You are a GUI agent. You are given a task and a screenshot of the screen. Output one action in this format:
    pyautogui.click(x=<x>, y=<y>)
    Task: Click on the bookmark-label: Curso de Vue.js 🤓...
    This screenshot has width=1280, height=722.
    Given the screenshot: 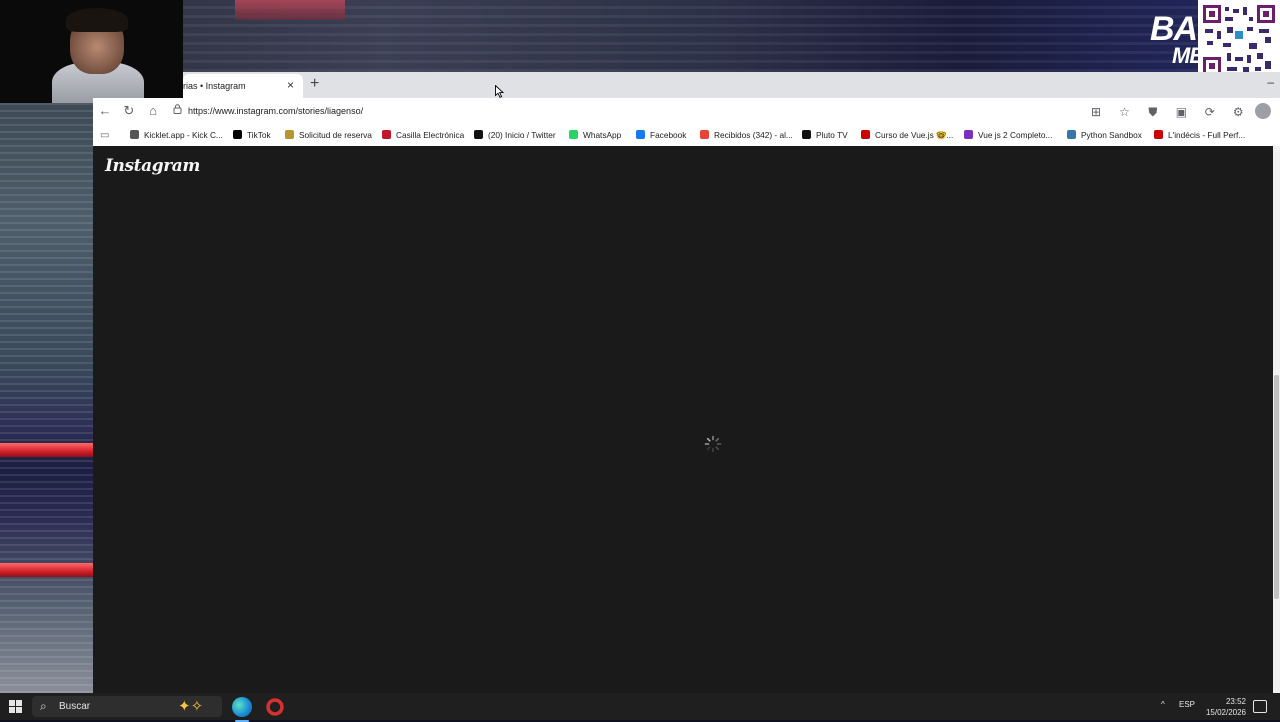 What is the action you would take?
    pyautogui.click(x=914, y=135)
    